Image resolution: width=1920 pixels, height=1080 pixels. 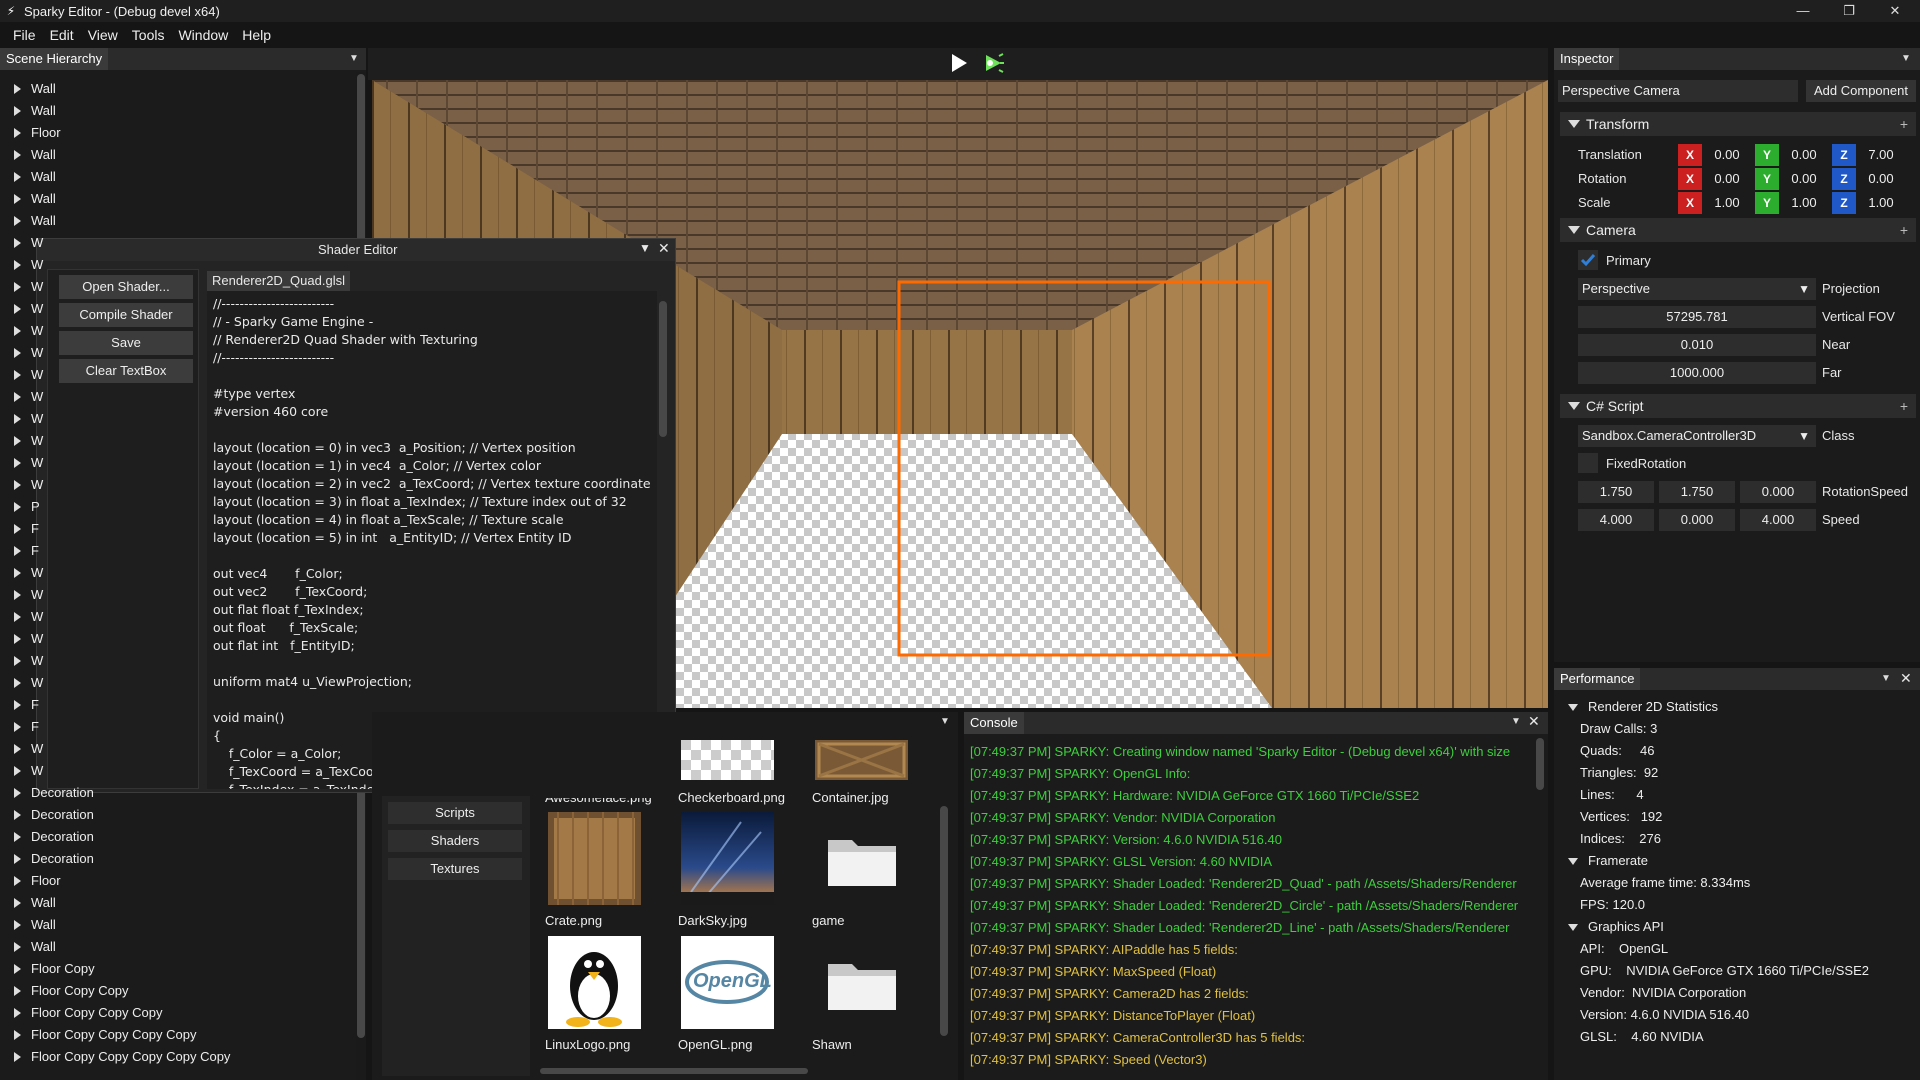 I want to click on content-browser-options-icon: ▼, so click(x=945, y=722).